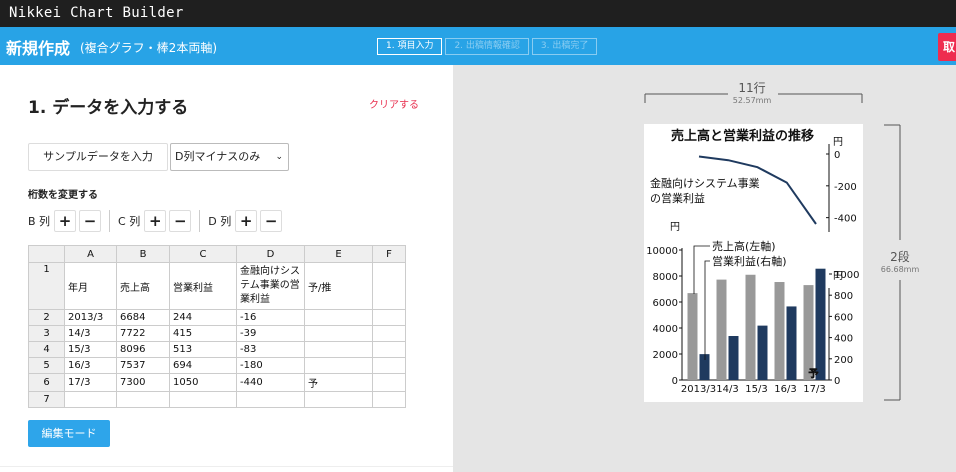  I want to click on grid-col-header: E, so click(338, 254).